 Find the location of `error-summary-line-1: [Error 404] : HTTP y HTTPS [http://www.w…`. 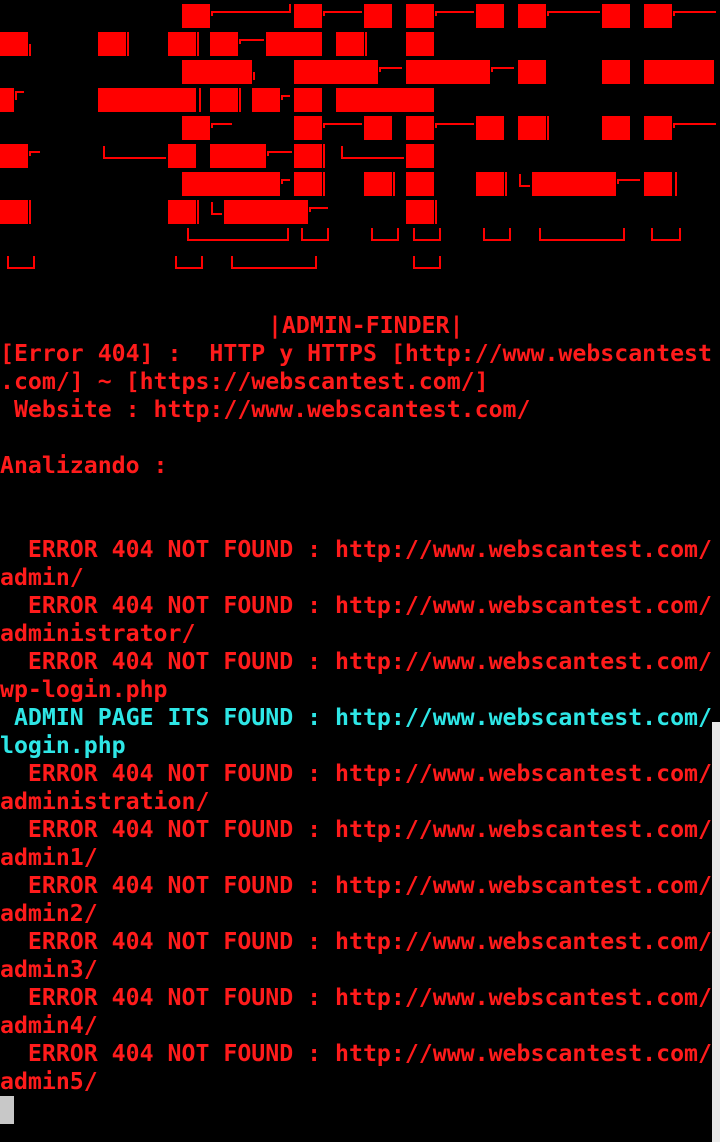

error-summary-line-1: [Error 404] : HTTP y HTTPS [http://www.w… is located at coordinates (356, 353).